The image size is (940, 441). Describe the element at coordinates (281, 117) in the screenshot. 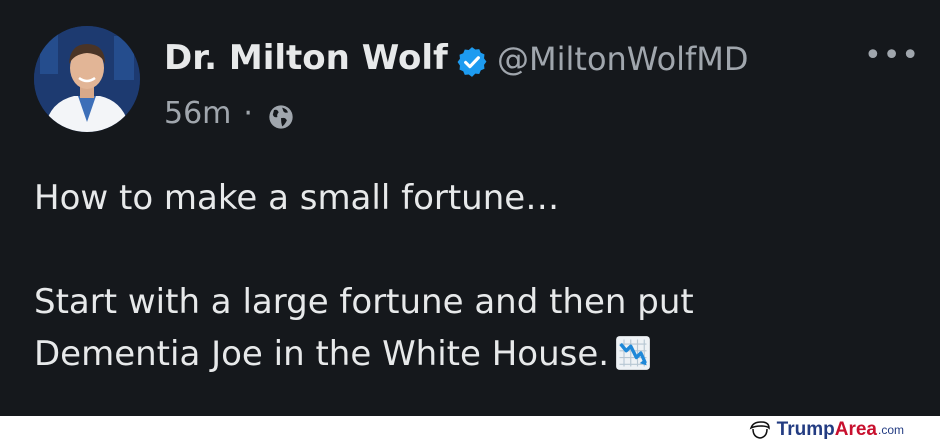

I see `globe-icon` at that location.